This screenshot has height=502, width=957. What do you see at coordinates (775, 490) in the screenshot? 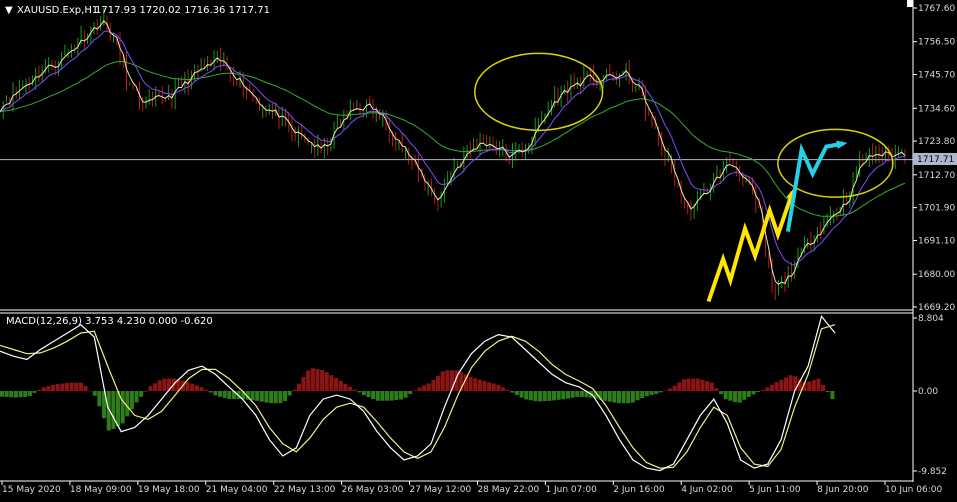
I see `time-axis-label: 5 Jun 11:00` at bounding box center [775, 490].